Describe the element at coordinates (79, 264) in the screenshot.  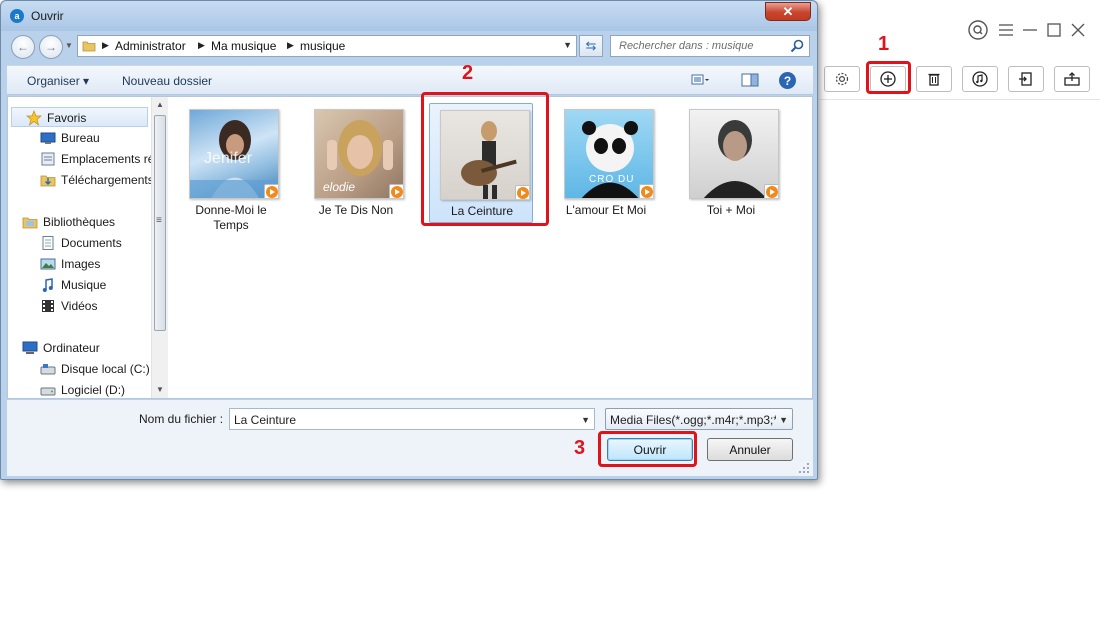
I see `nav-images: Images` at that location.